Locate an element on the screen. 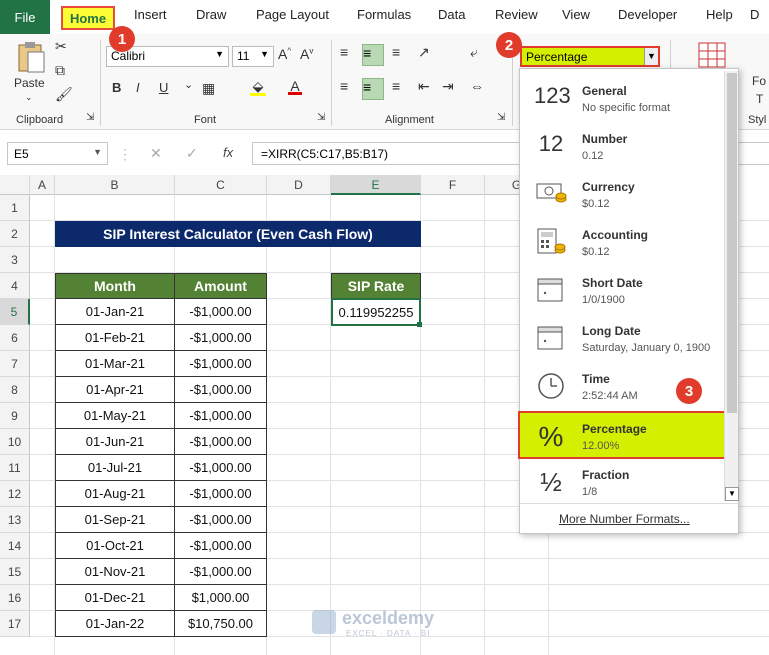 Image resolution: width=769 pixels, height=655 pixels. tab-home: Home is located at coordinates (88, 18).